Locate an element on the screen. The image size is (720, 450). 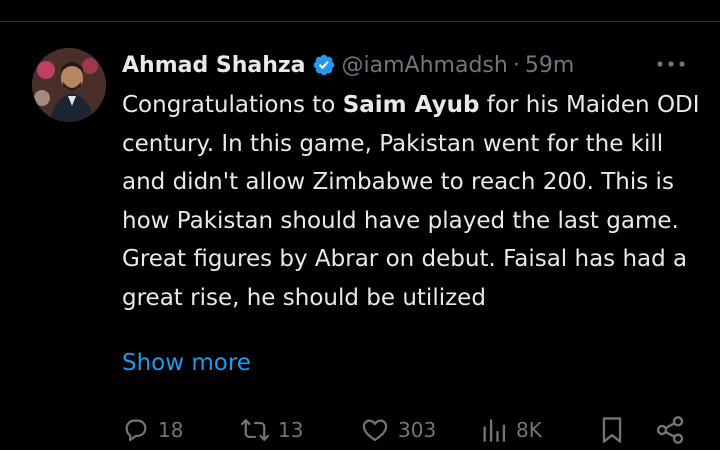
views-button: 8K is located at coordinates (511, 430).